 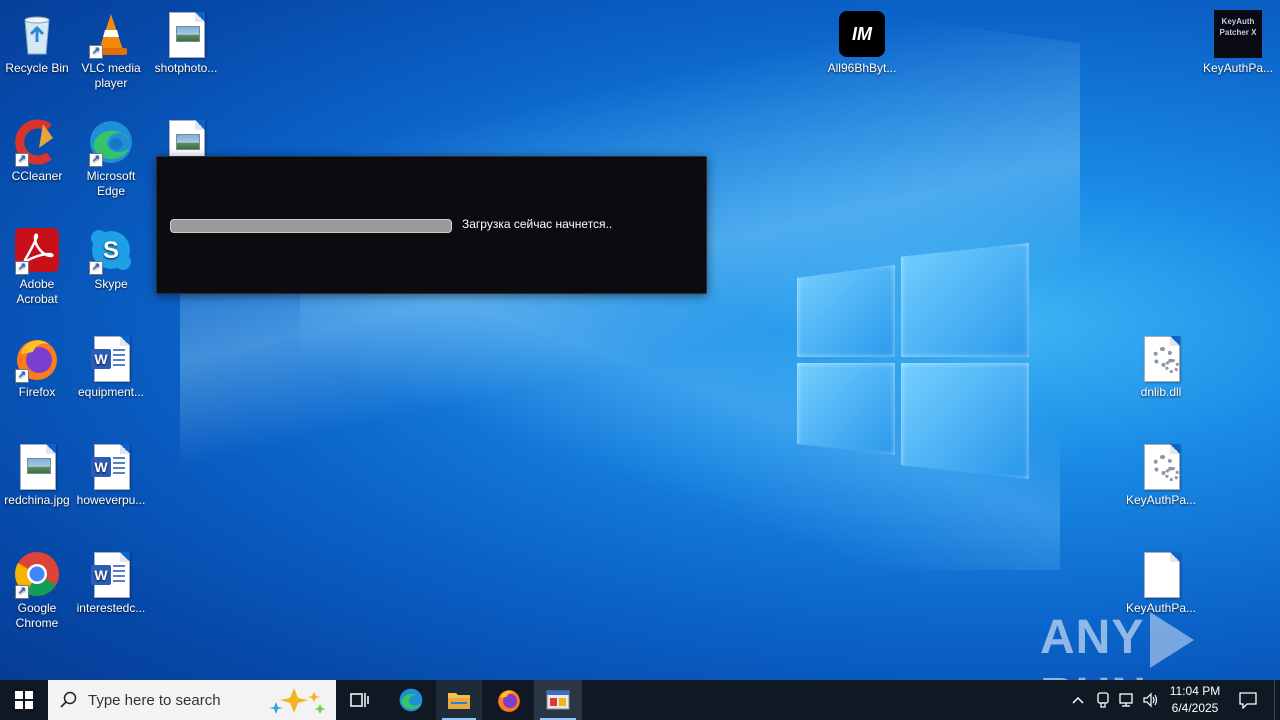 What do you see at coordinates (68, 699) in the screenshot?
I see `search-icon` at bounding box center [68, 699].